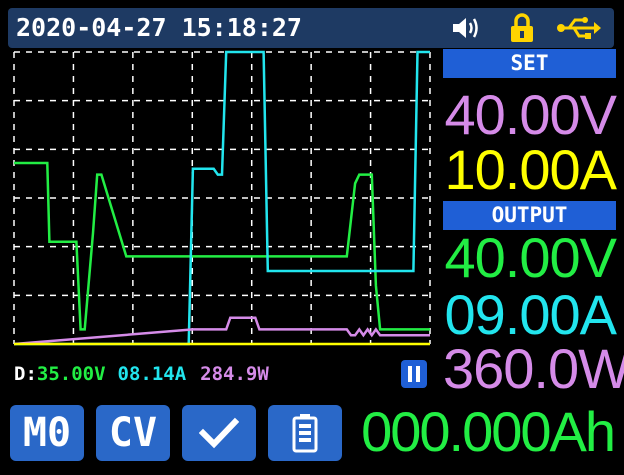 The image size is (624, 475). I want to click on battery-icon, so click(305, 433).